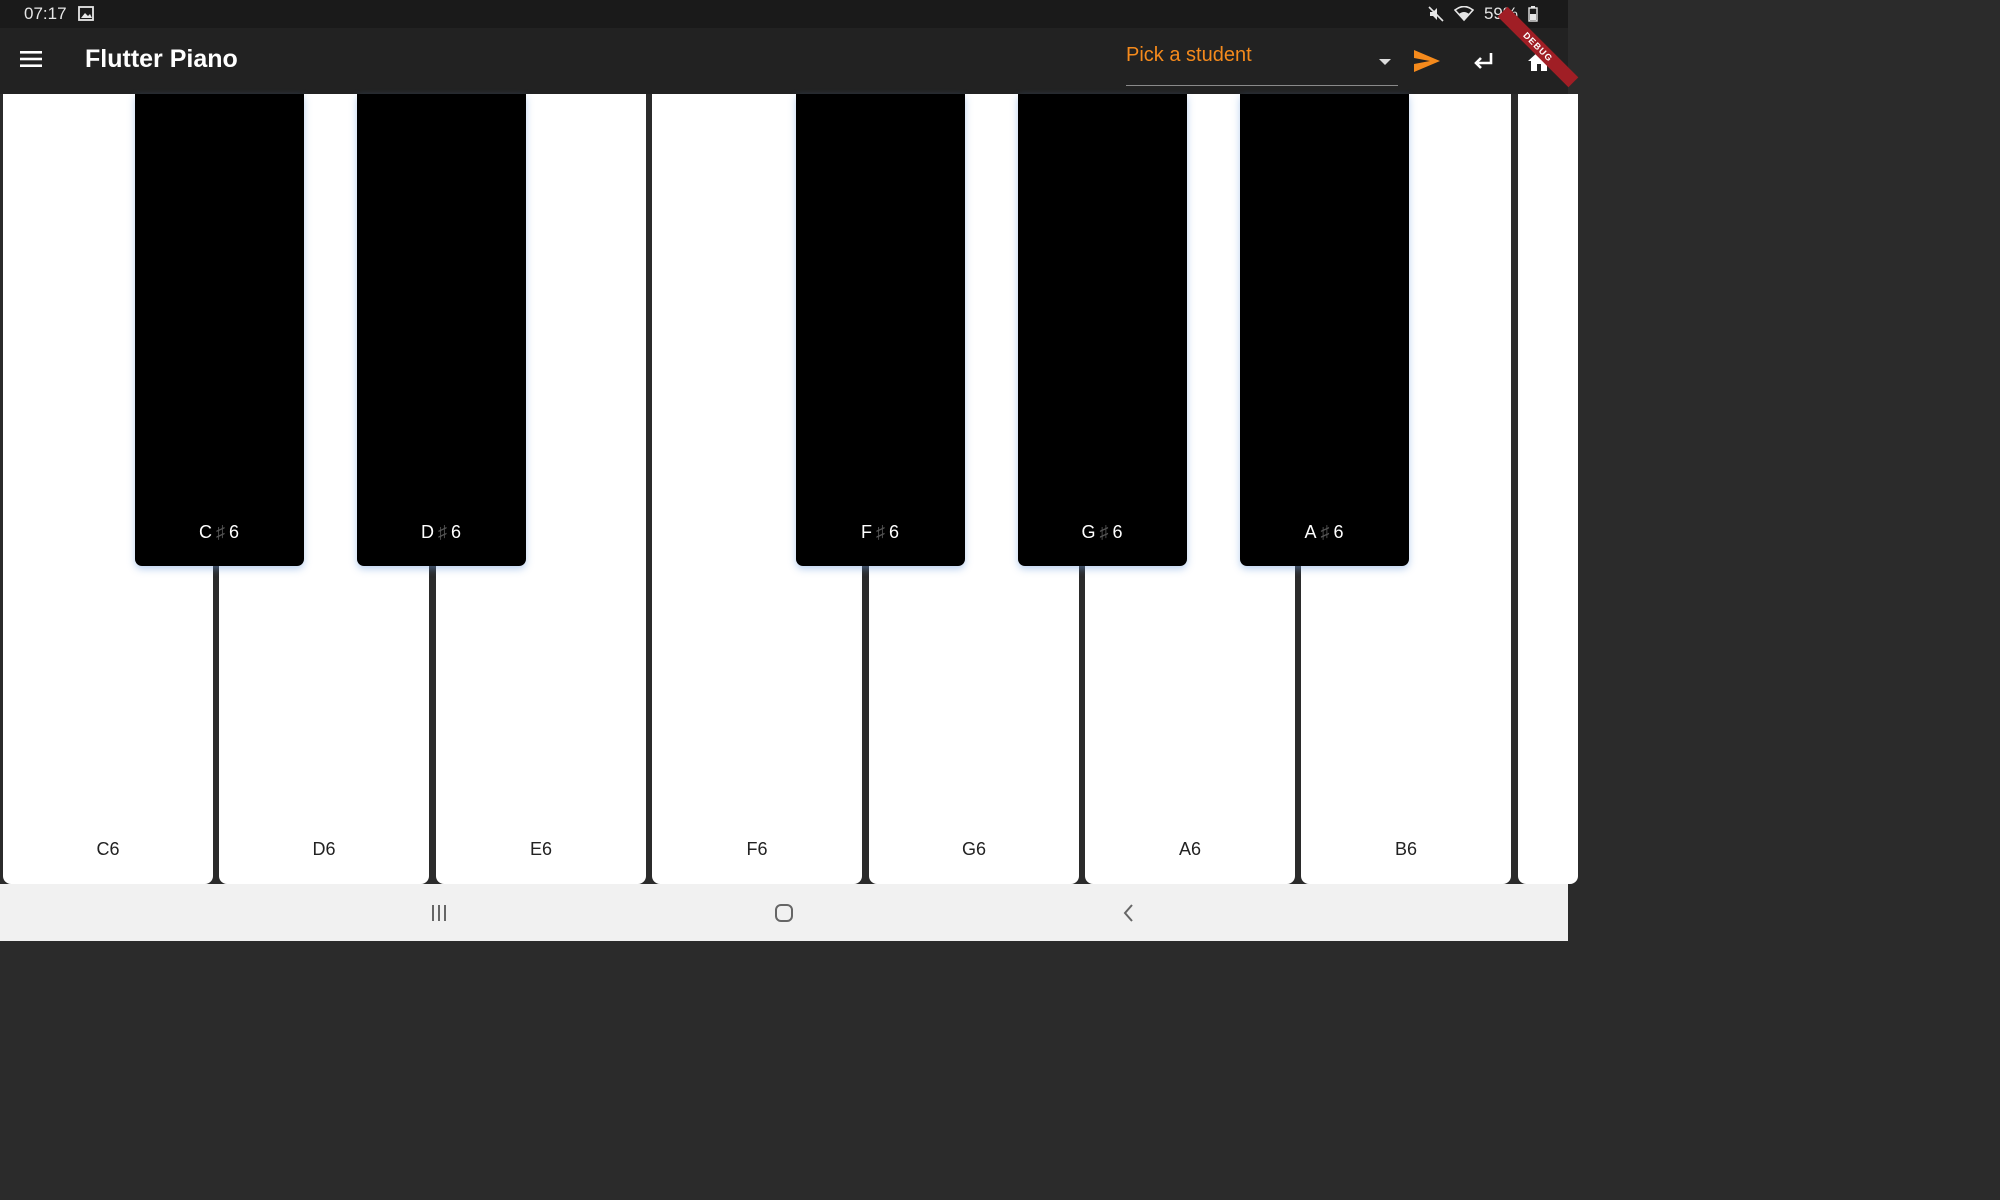 The width and height of the screenshot is (2000, 1200). I want to click on enter-icon, so click(1483, 61).